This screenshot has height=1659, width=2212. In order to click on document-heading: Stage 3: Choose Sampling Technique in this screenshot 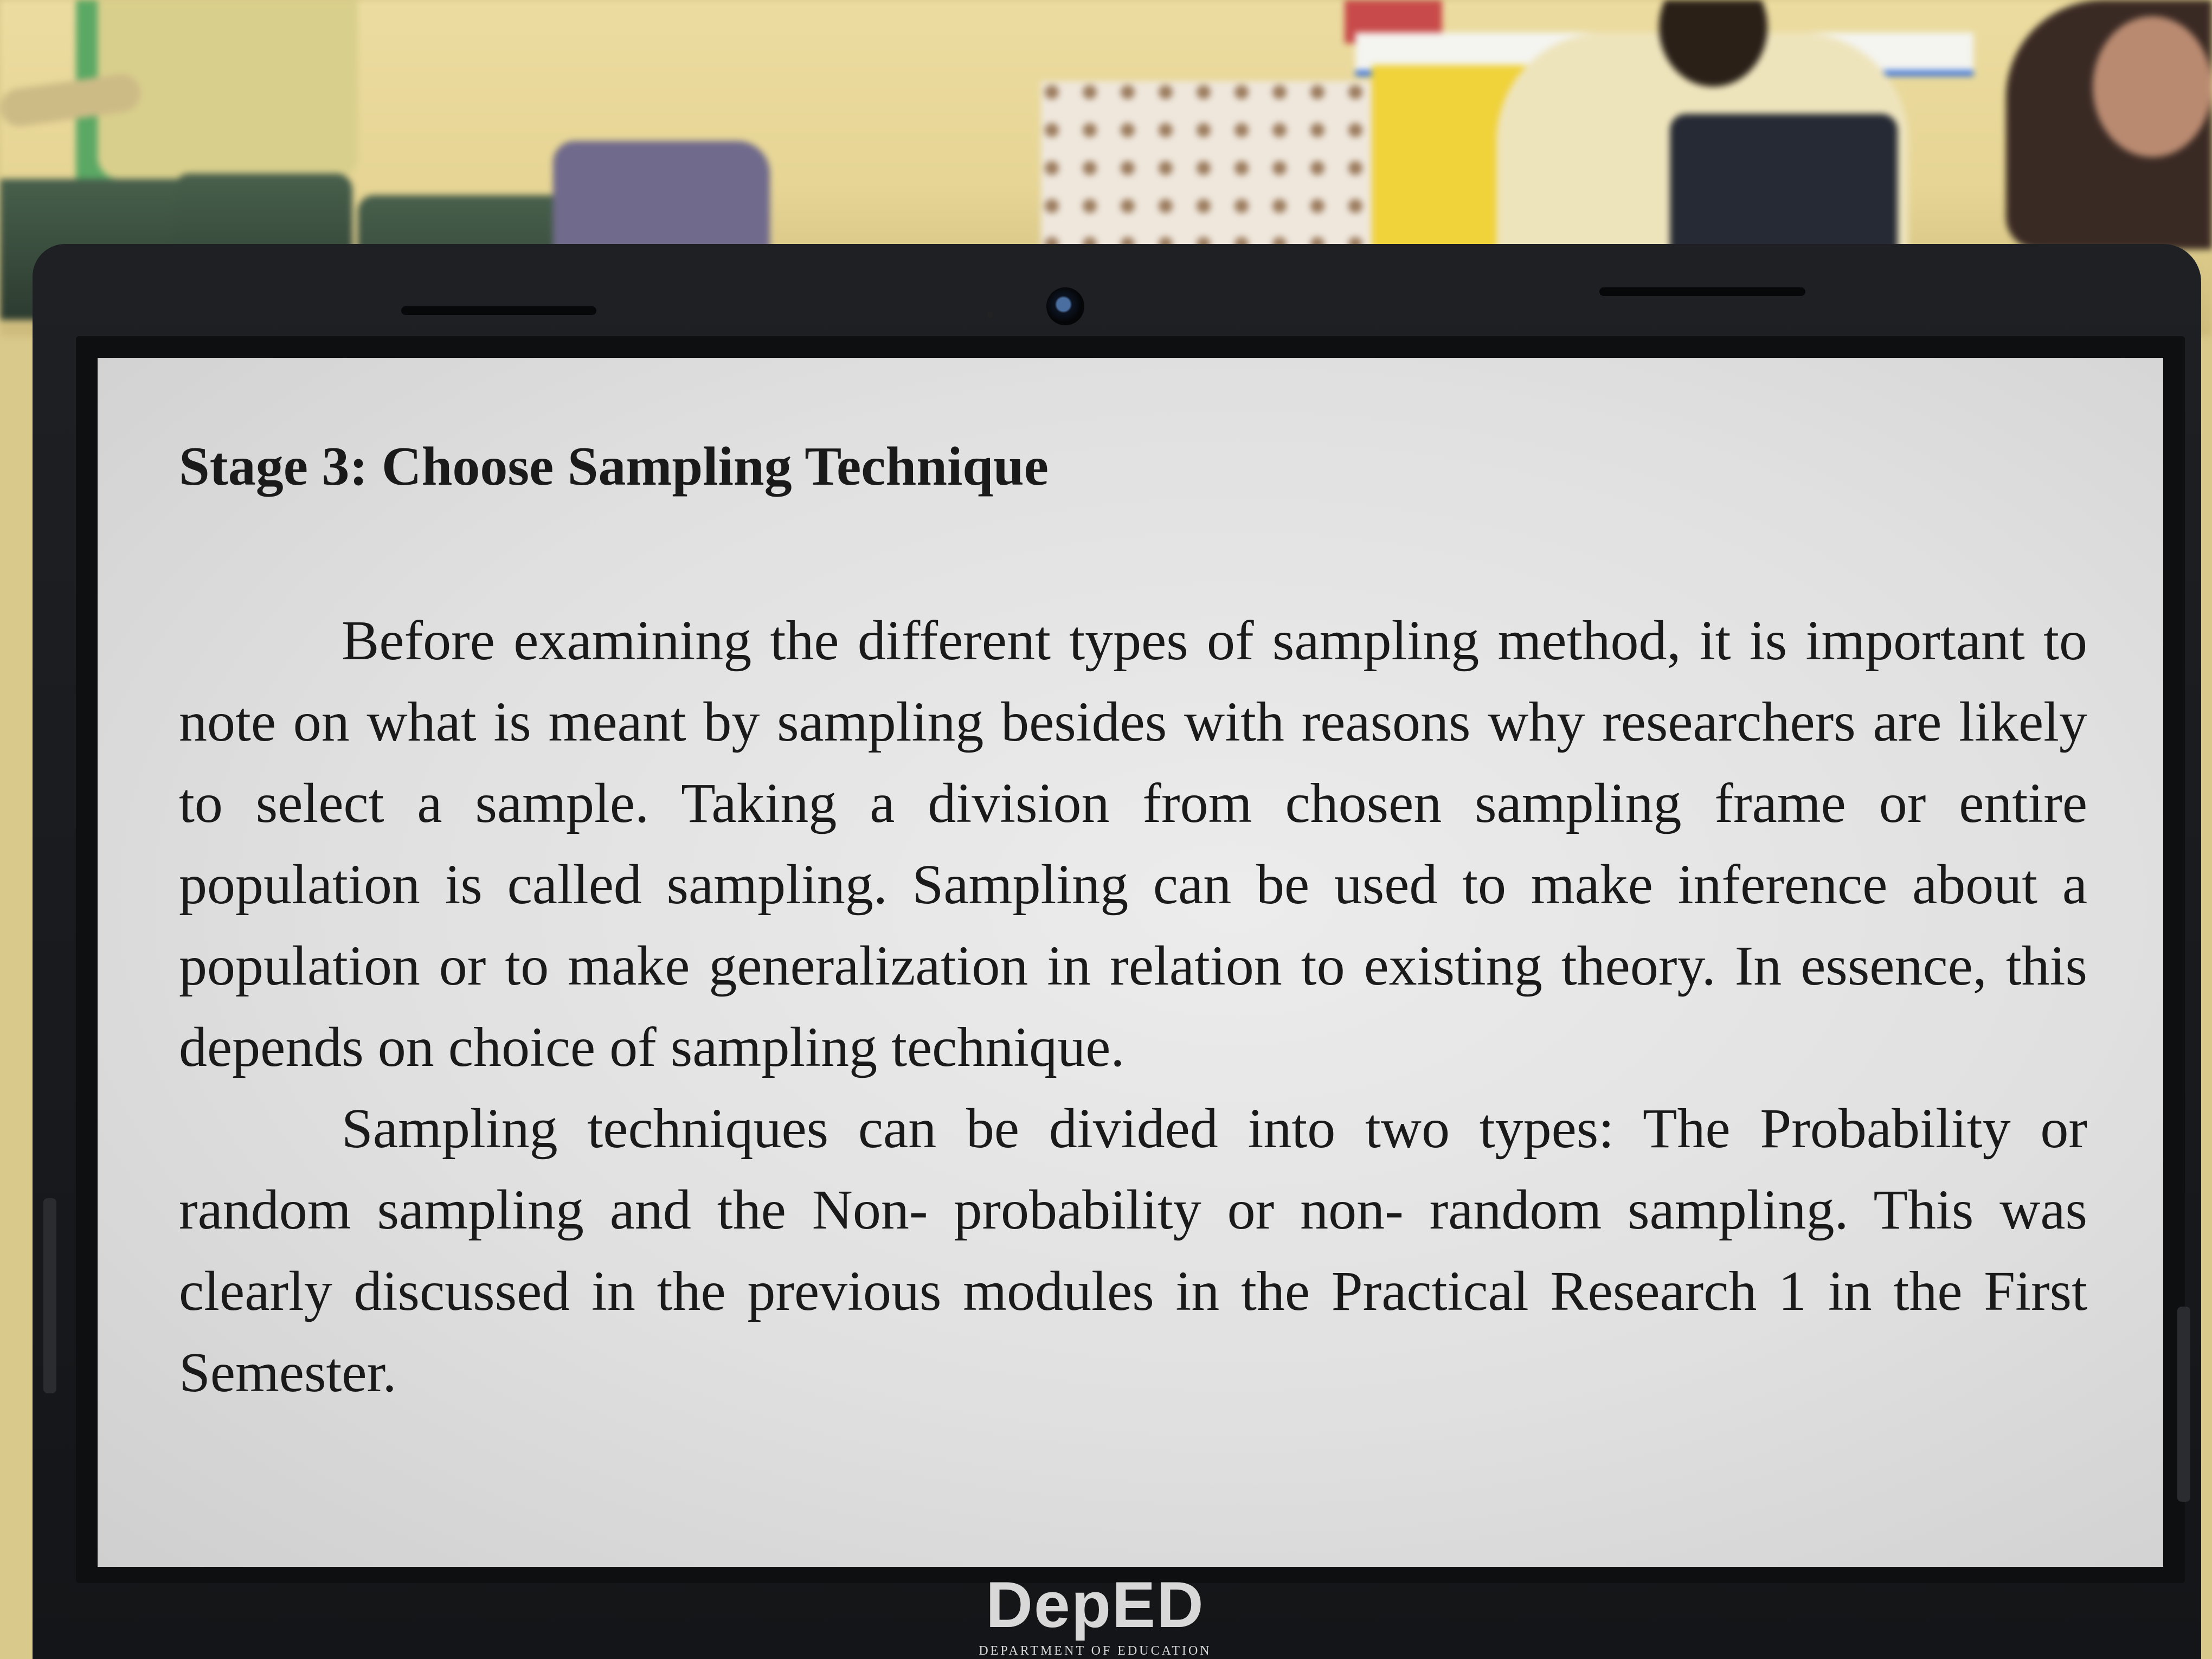, I will do `click(614, 466)`.